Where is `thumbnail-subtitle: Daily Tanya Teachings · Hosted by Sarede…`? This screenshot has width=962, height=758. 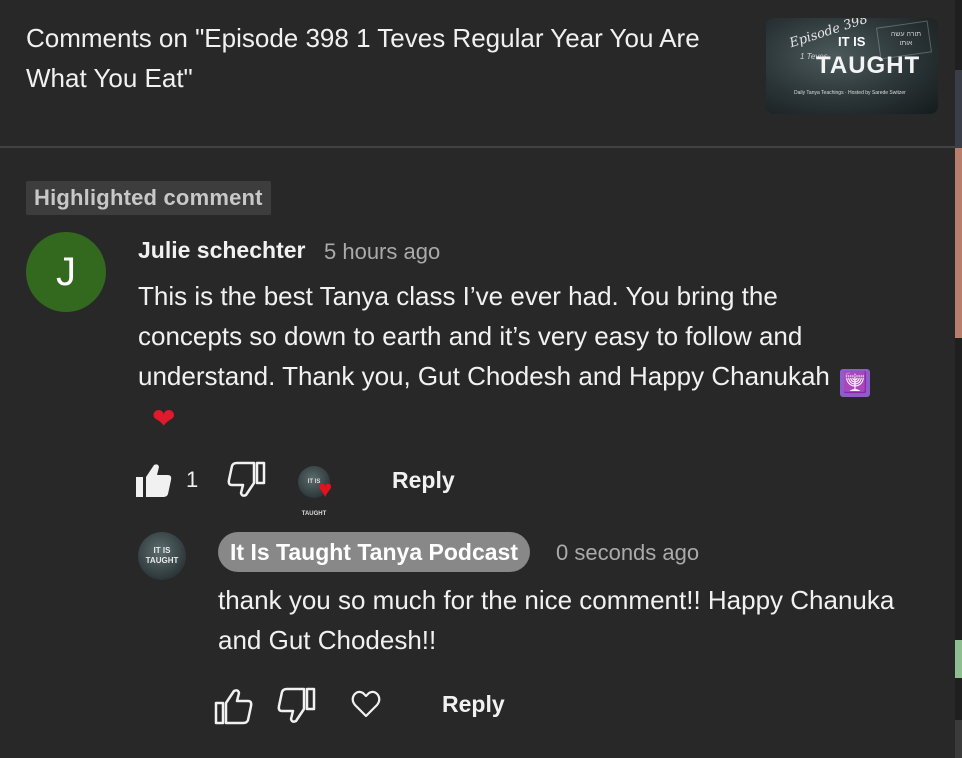 thumbnail-subtitle: Daily Tanya Teachings · Hosted by Sarede… is located at coordinates (850, 93).